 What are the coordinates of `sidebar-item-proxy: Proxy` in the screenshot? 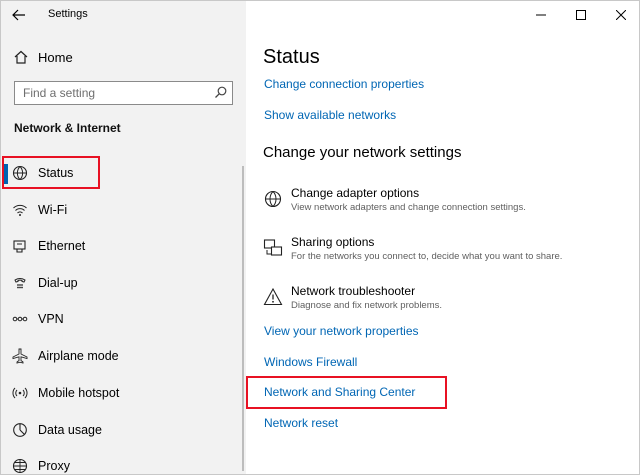 It's located at (123, 461).